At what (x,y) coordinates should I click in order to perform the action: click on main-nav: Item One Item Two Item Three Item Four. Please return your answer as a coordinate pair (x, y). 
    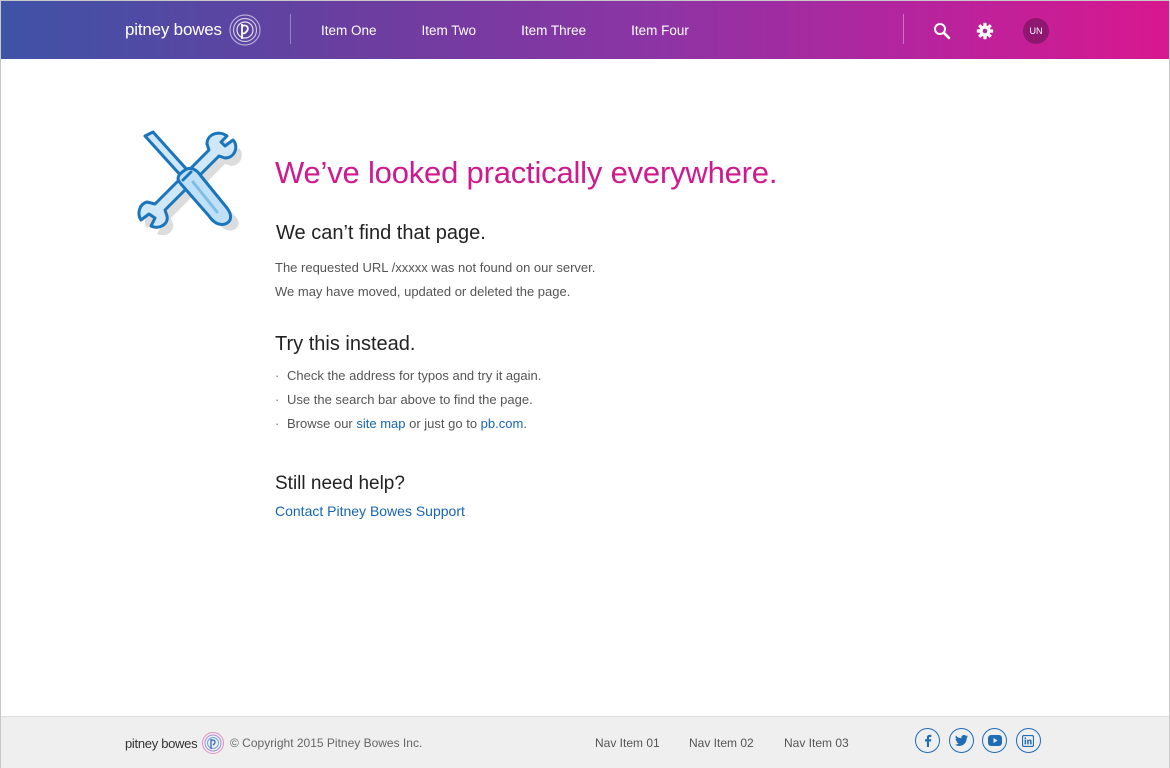
    Looking at the image, I should click on (527, 30).